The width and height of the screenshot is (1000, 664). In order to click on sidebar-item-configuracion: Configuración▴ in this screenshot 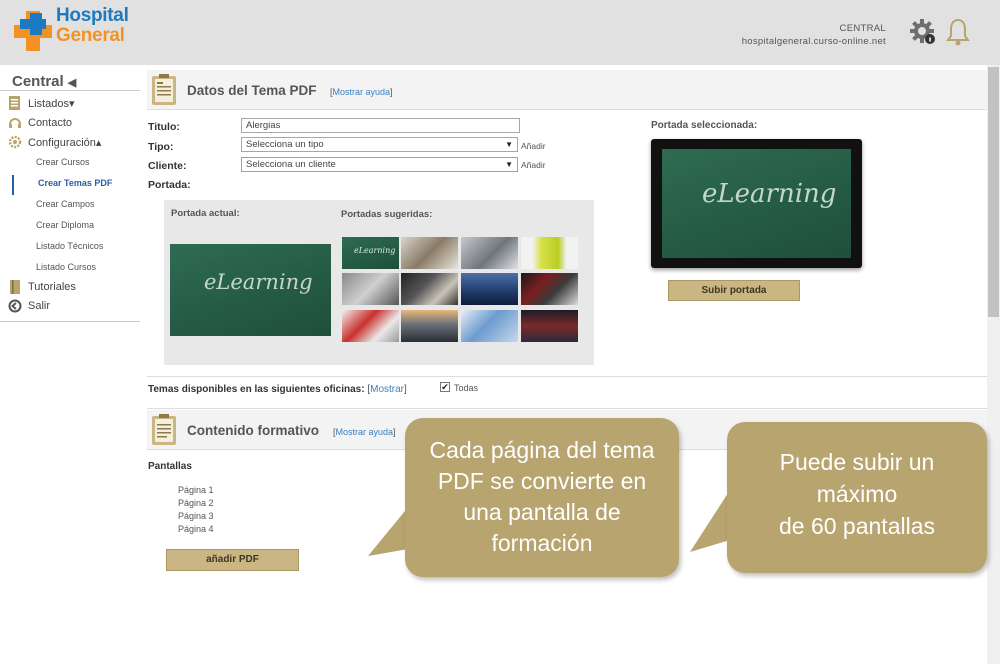, I will do `click(54, 142)`.